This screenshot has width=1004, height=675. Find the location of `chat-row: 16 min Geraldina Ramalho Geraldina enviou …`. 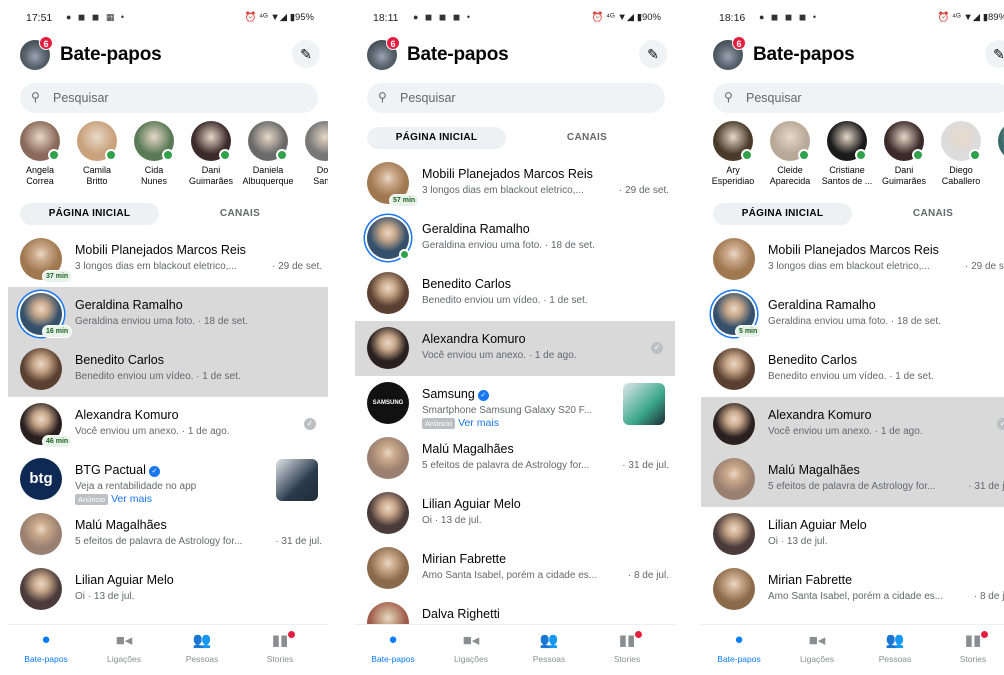

chat-row: 16 min Geraldina Ramalho Geraldina enviou … is located at coordinates (168, 314).